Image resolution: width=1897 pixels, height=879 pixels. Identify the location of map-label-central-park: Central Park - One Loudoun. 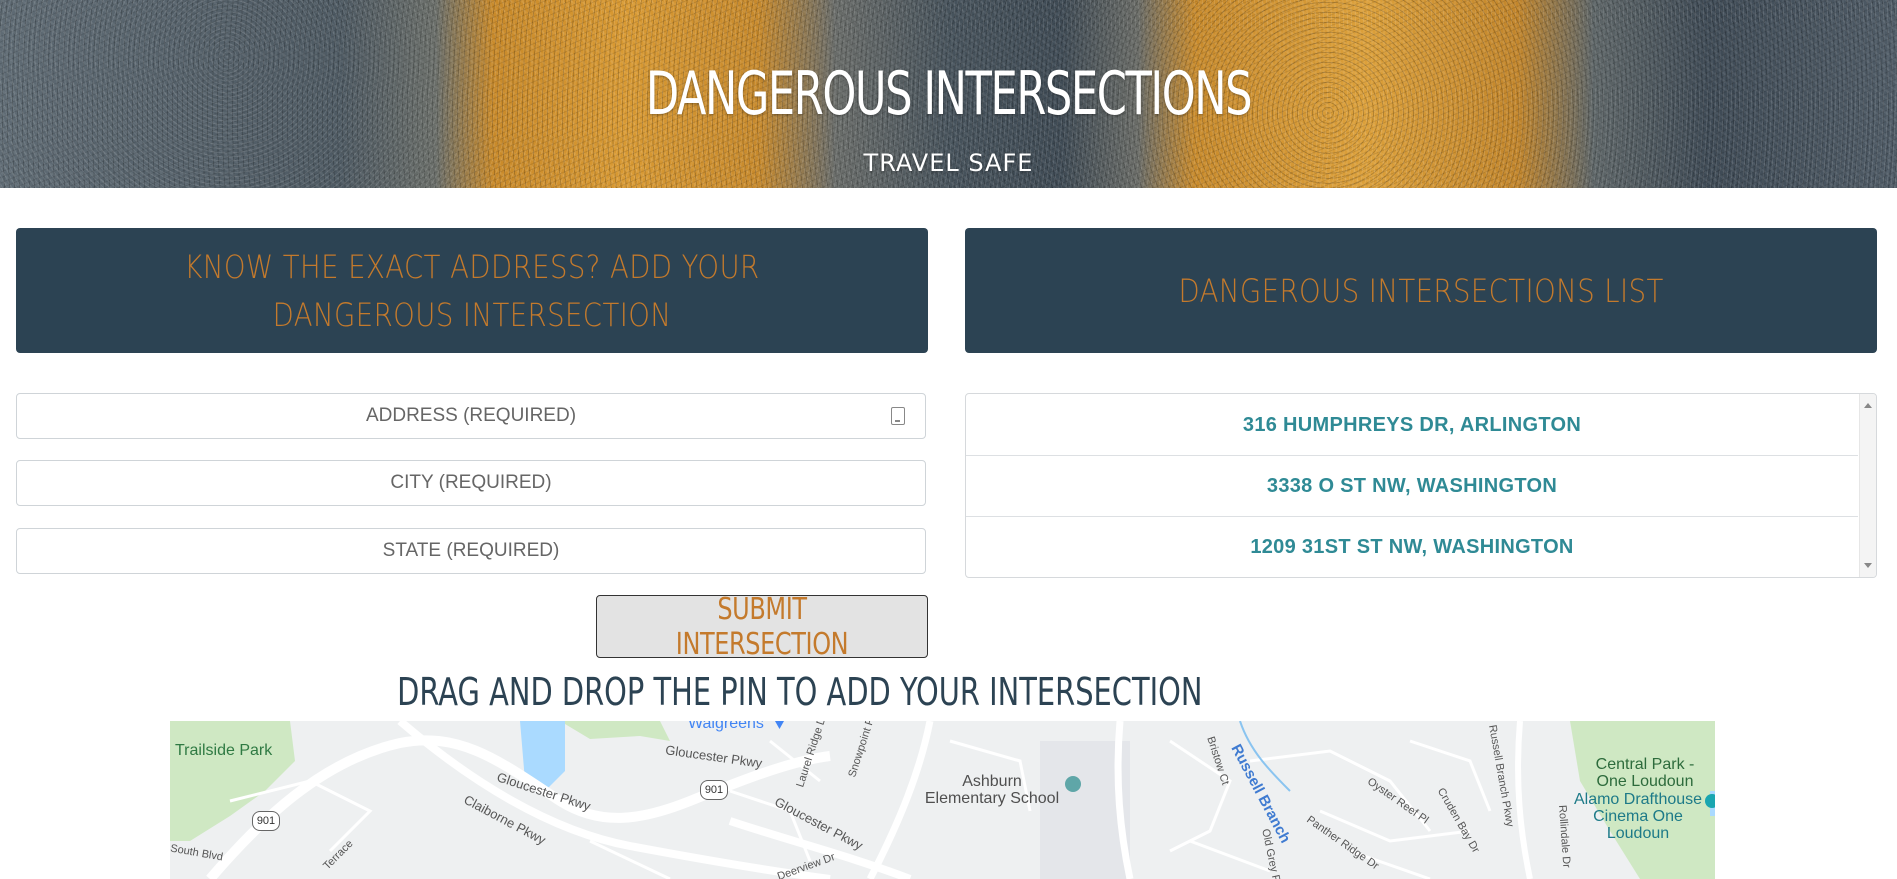
(1645, 773).